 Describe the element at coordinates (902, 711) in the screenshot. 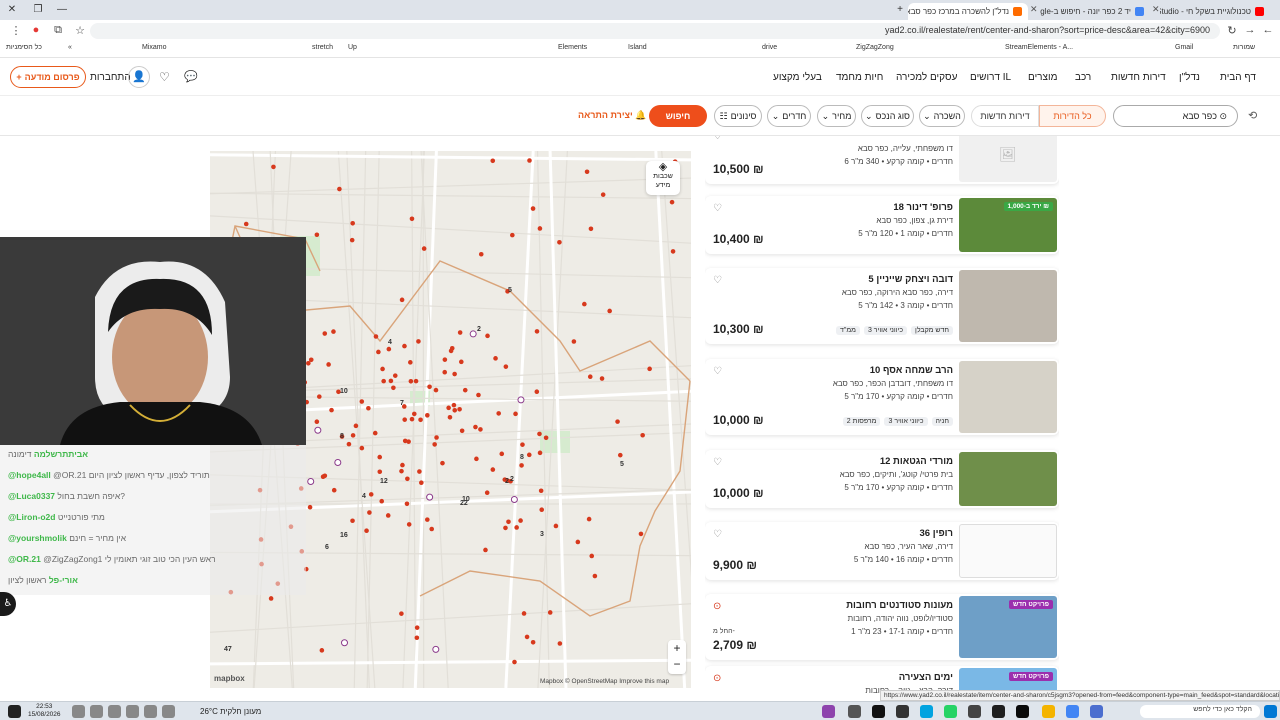

I see `app-icon` at that location.